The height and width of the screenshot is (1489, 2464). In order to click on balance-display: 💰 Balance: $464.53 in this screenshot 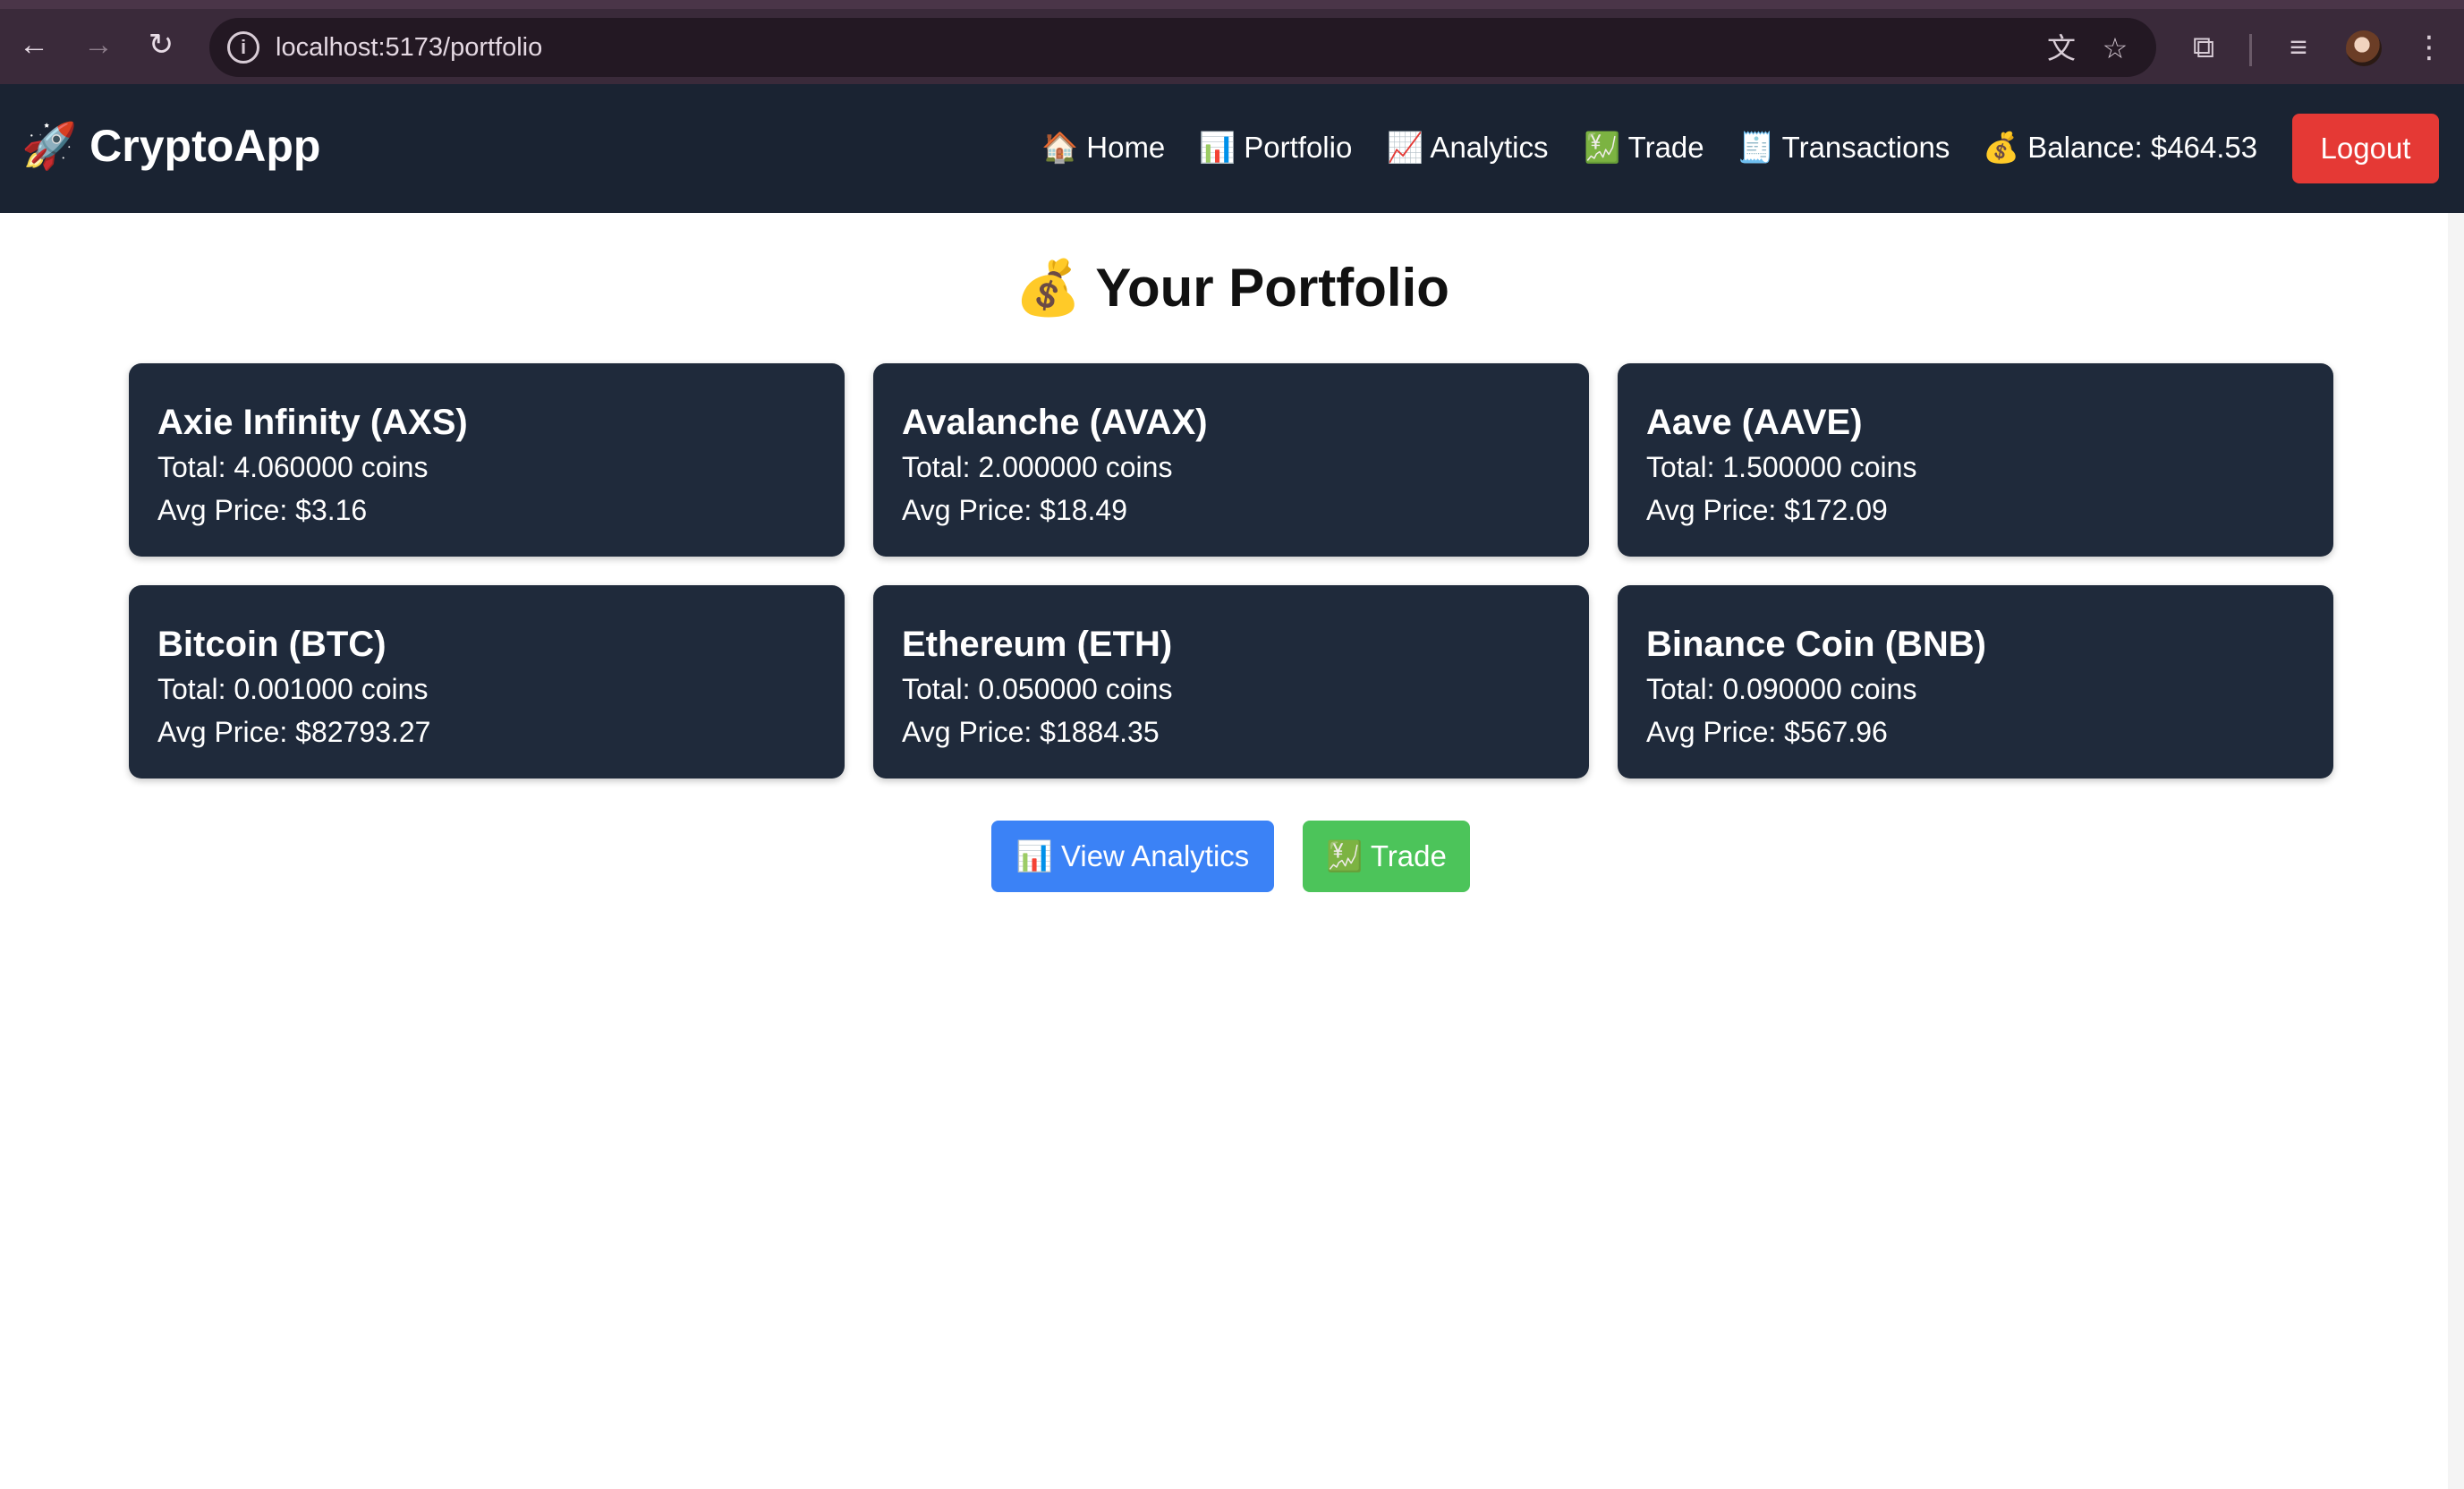, I will do `click(2120, 147)`.